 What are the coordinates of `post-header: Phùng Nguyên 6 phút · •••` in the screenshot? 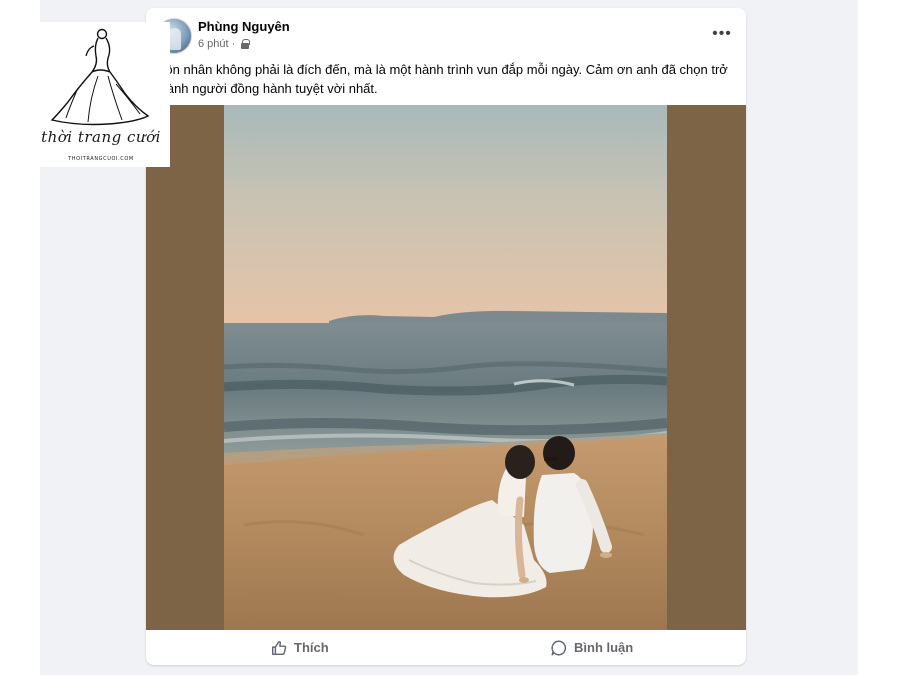 It's located at (446, 33).